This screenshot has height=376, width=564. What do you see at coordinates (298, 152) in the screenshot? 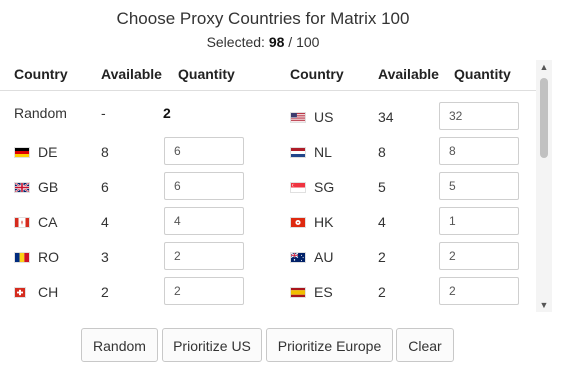
I see `flag-nl-icon` at bounding box center [298, 152].